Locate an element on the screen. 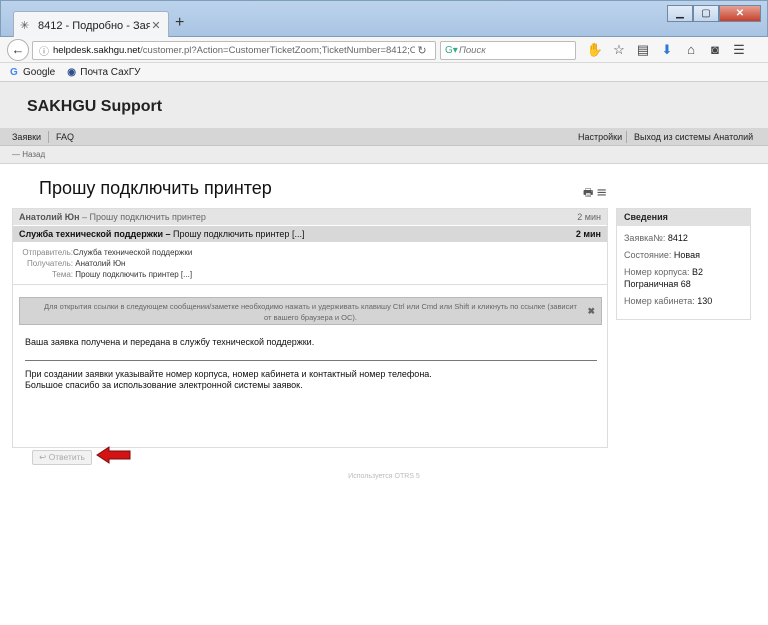 The height and width of the screenshot is (625, 768). globe-icon: ◉ is located at coordinates (71, 72).